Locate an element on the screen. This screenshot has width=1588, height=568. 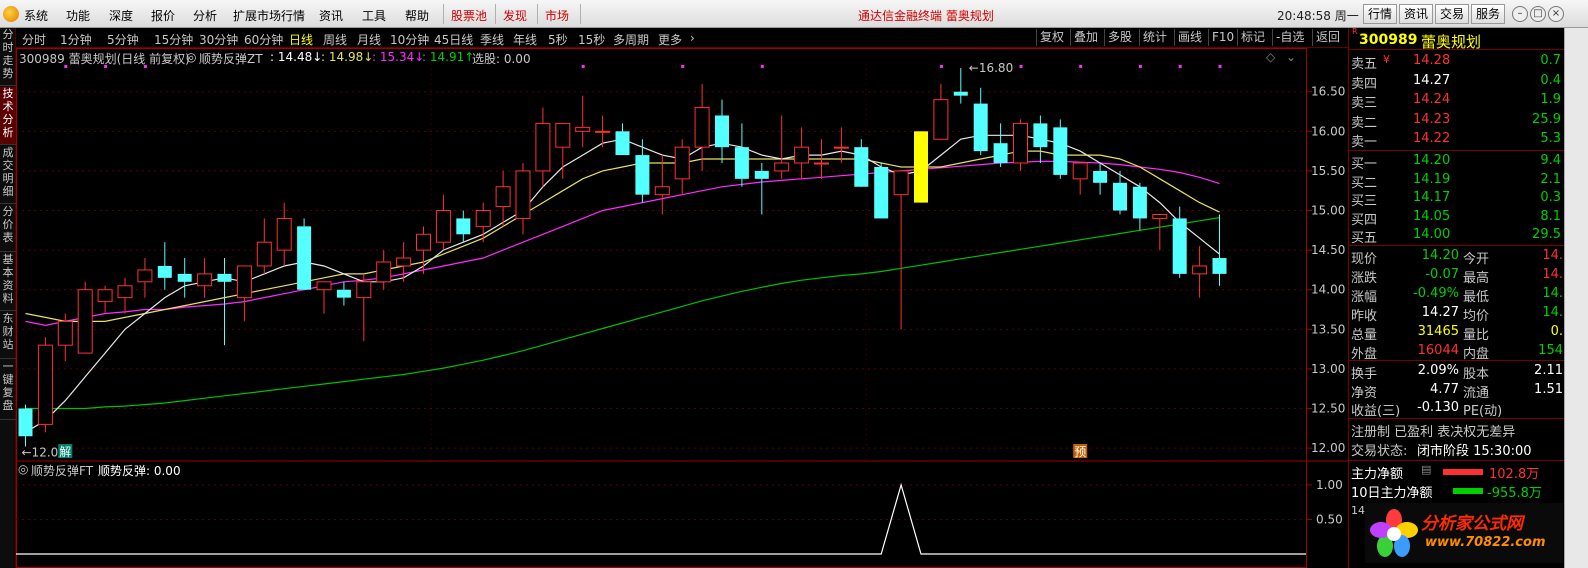
sell-row: 卖三 14.24 1.9 is located at coordinates (1457, 101).